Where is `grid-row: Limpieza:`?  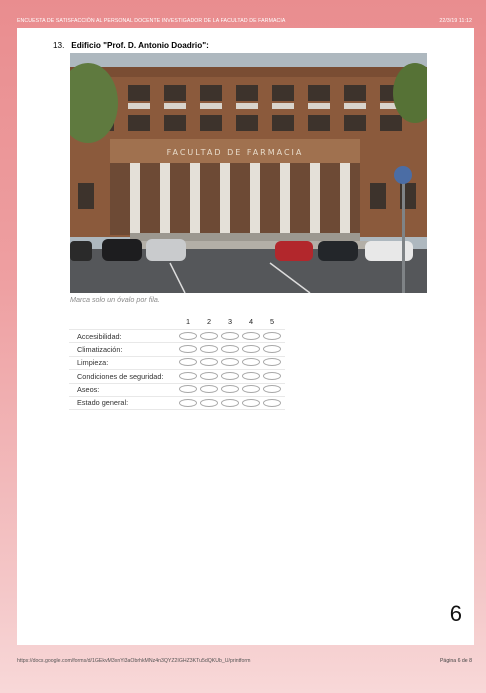
grid-row: Limpieza: is located at coordinates (177, 362).